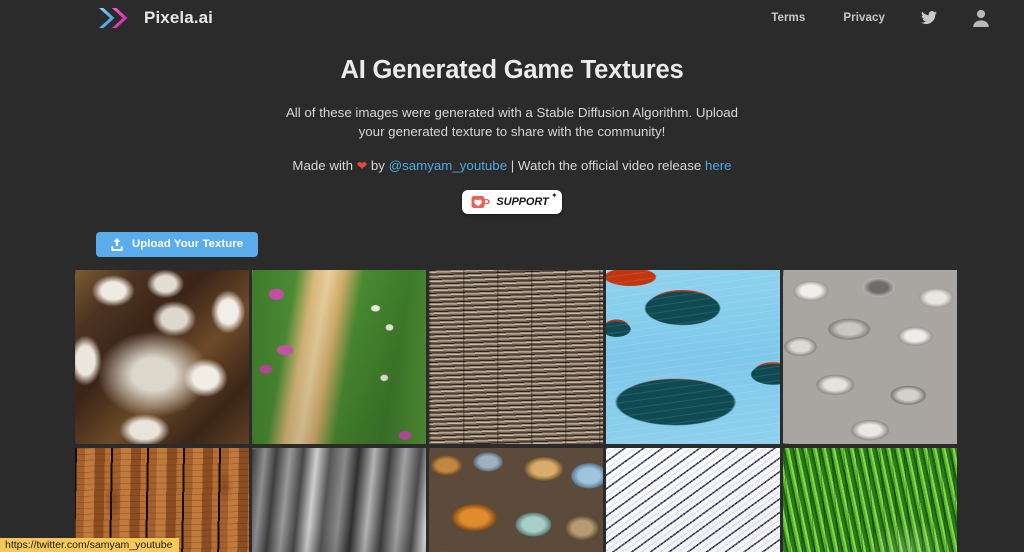  Describe the element at coordinates (512, 18) in the screenshot. I see `site-header: Pixela.ai Terms Privacy` at that location.